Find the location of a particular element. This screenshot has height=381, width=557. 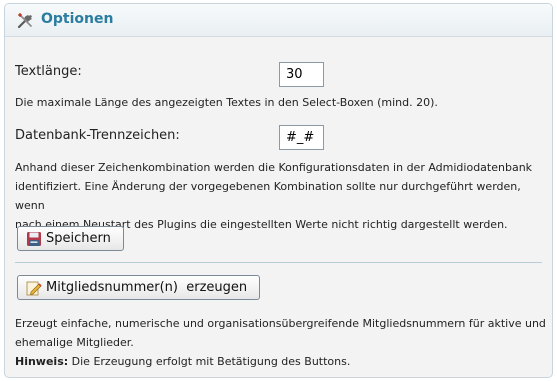

panel-header: Optionen is located at coordinates (278, 20).